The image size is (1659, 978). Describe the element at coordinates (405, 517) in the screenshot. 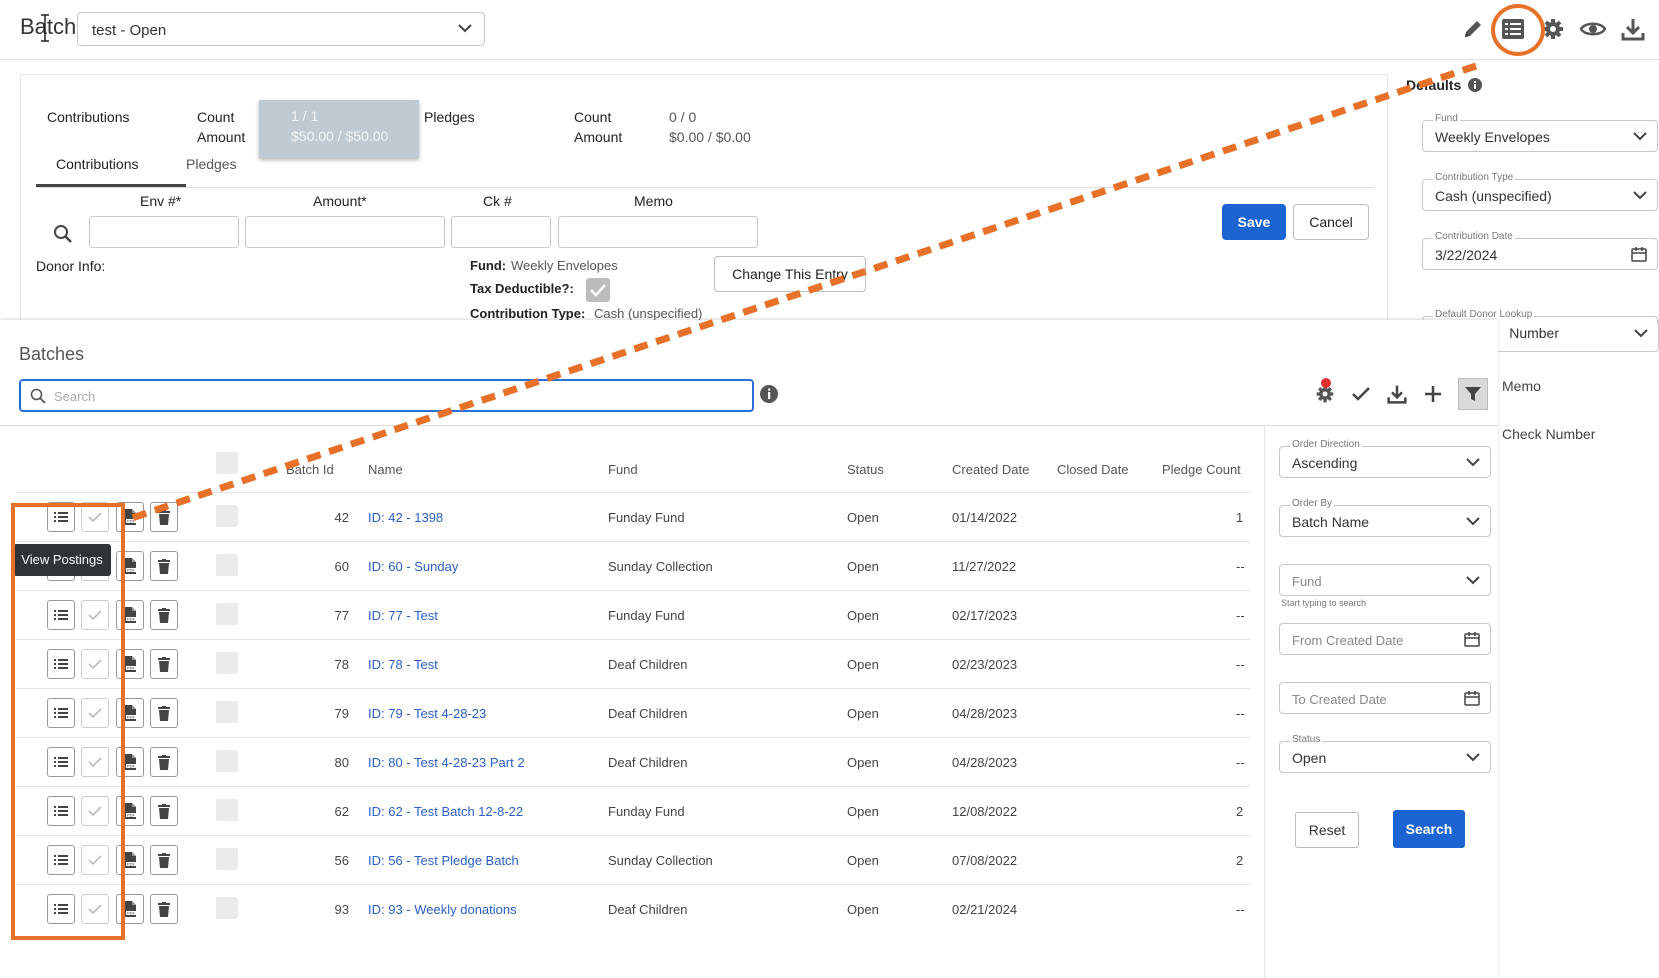

I see `batch-name-link: ID: 42 - 1398` at that location.